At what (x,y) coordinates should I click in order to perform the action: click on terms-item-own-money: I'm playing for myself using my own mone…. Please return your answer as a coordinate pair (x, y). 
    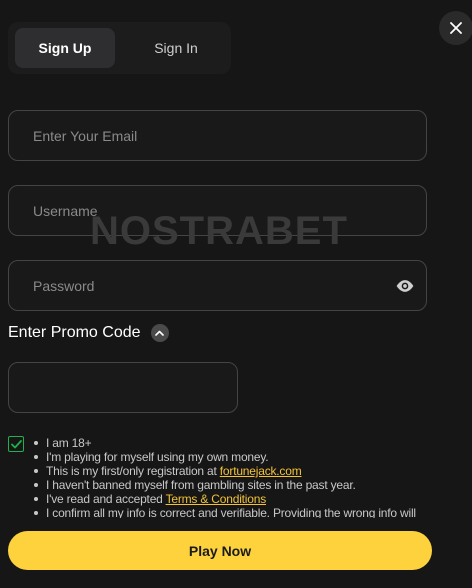
    Looking at the image, I should click on (232, 457).